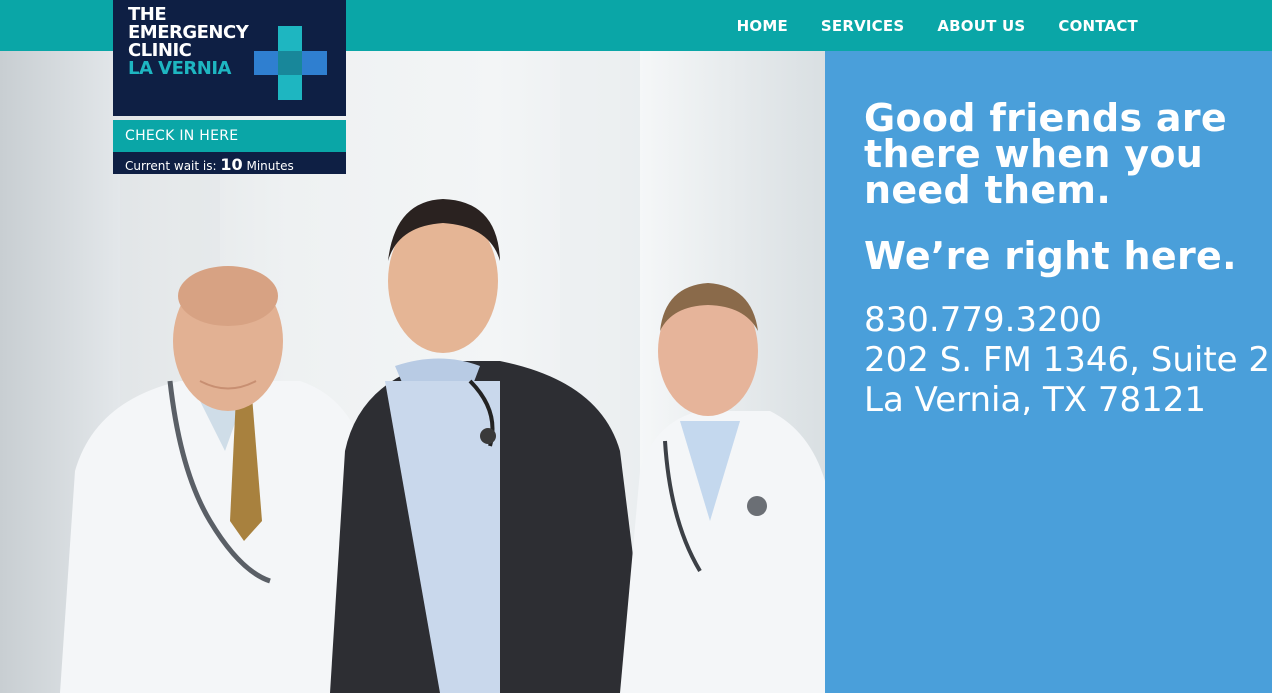 The width and height of the screenshot is (1272, 693). What do you see at coordinates (290, 63) in the screenshot?
I see `medical-cross-icon` at bounding box center [290, 63].